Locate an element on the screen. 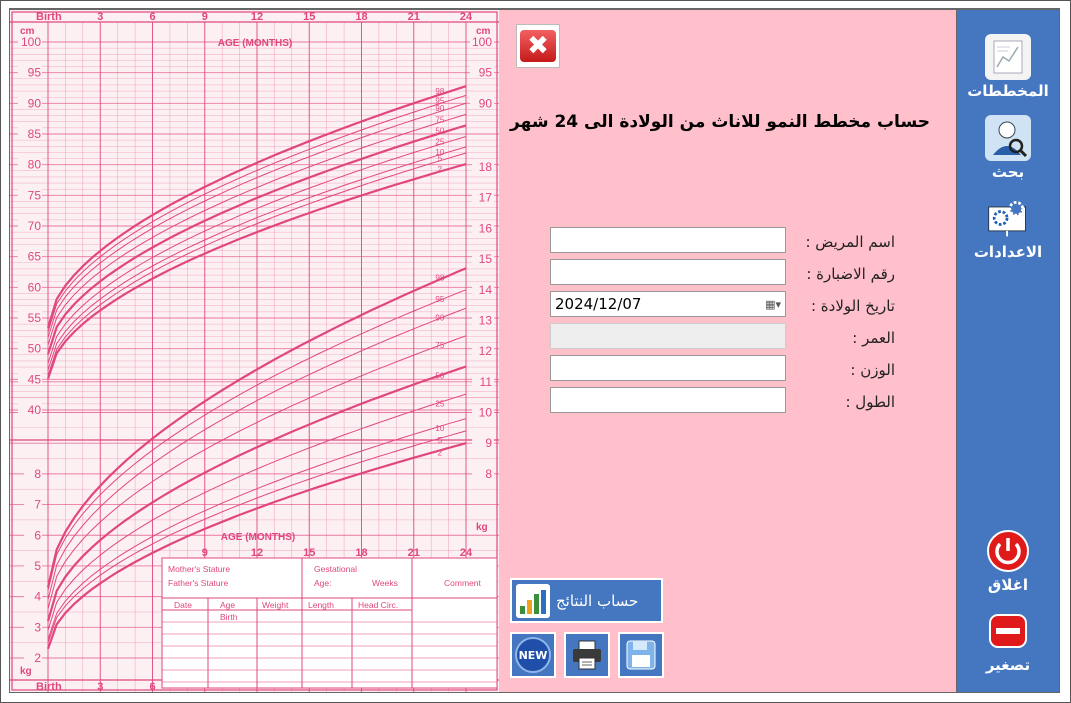 The width and height of the screenshot is (1071, 703). cm-tick-label-left: 70 is located at coordinates (35, 226).